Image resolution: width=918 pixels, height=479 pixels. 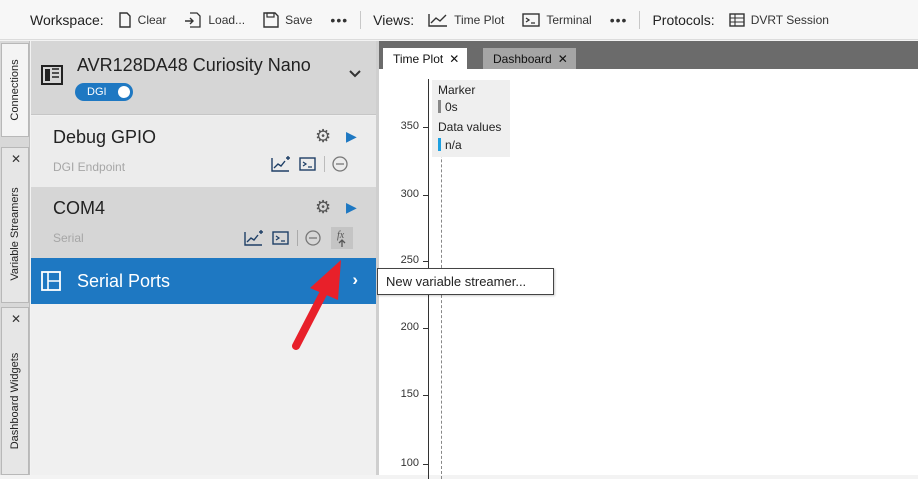 I want to click on plot-legend: Marker 0s Data values n/a, so click(x=471, y=118).